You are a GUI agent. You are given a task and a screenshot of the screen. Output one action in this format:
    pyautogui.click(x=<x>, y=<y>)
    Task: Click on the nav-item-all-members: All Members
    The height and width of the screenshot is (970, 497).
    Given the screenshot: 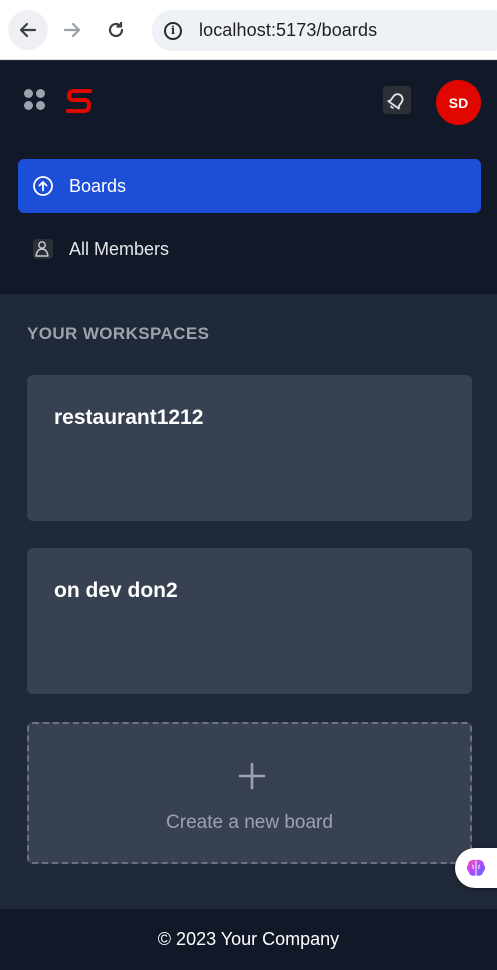 What is the action you would take?
    pyautogui.click(x=249, y=249)
    